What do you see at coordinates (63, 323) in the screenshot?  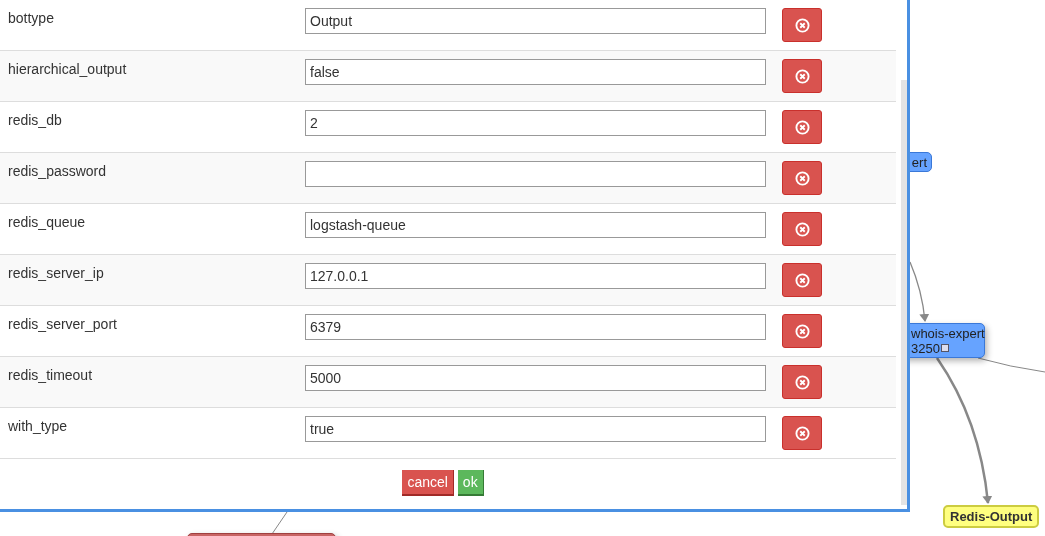 I see `field-label: redis_server_port` at bounding box center [63, 323].